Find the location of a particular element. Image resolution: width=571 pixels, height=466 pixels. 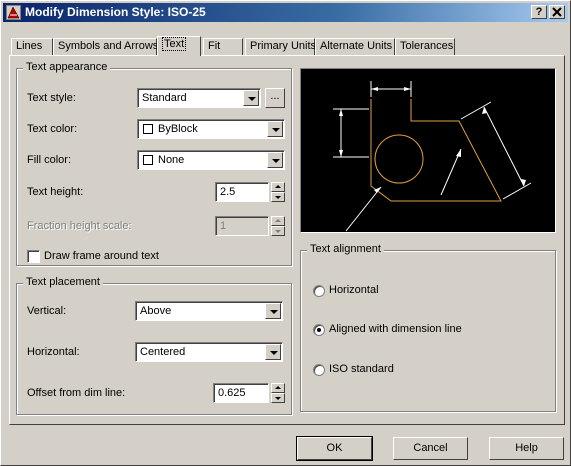

fill-color-swatch is located at coordinates (148, 160).